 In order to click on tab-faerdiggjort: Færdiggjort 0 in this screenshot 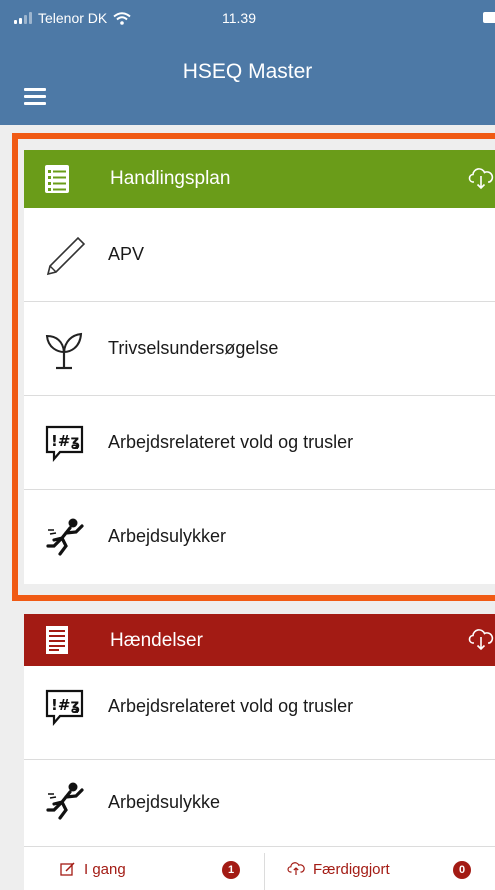, I will do `click(380, 868)`.